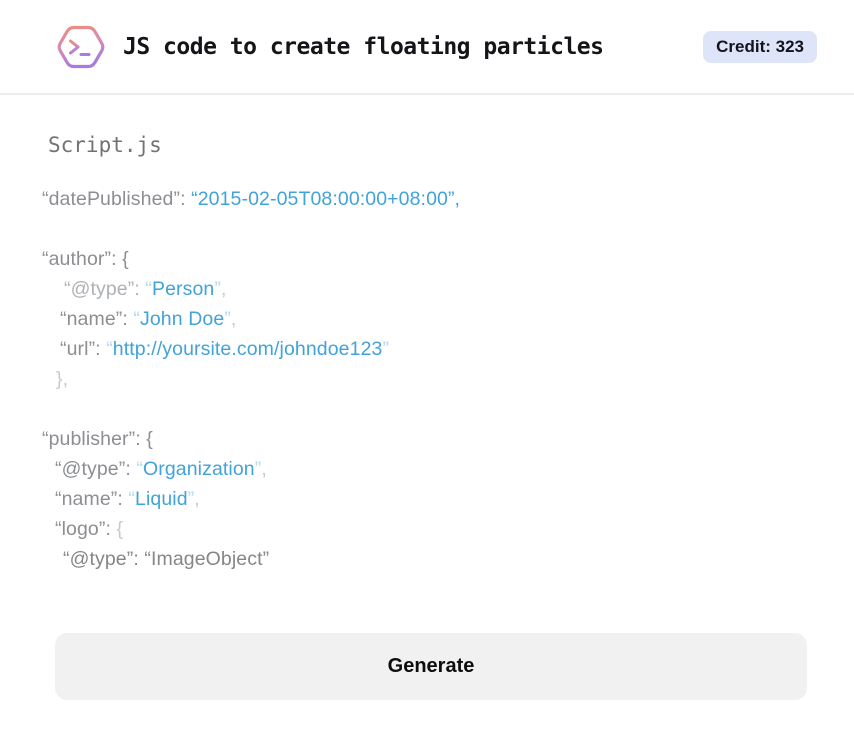  I want to click on code-line: “logo”: {, so click(424, 529).